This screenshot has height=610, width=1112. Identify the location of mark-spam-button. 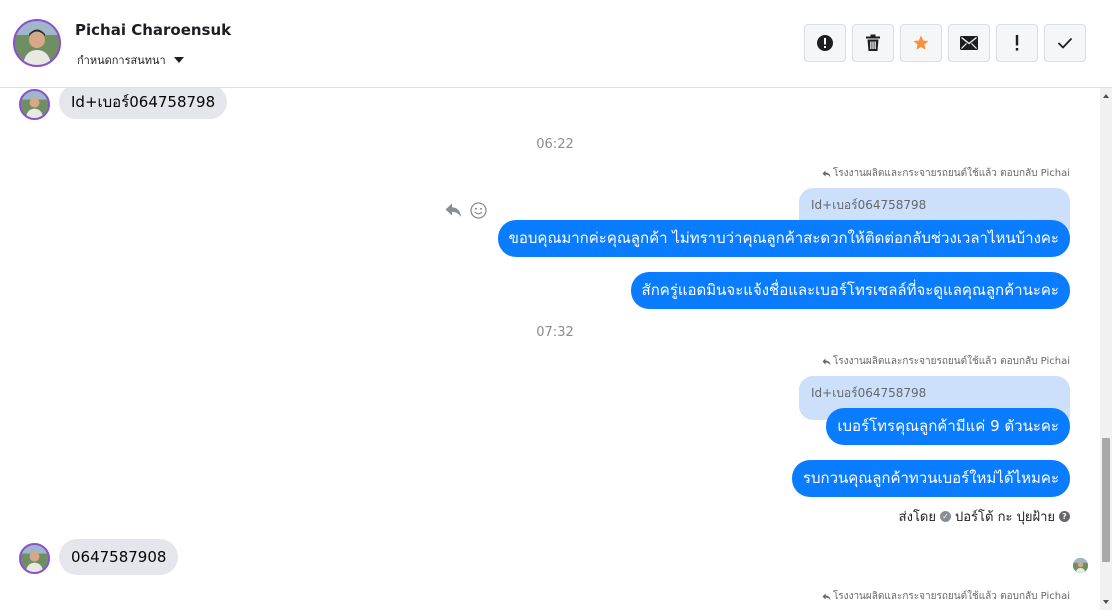
(825, 43).